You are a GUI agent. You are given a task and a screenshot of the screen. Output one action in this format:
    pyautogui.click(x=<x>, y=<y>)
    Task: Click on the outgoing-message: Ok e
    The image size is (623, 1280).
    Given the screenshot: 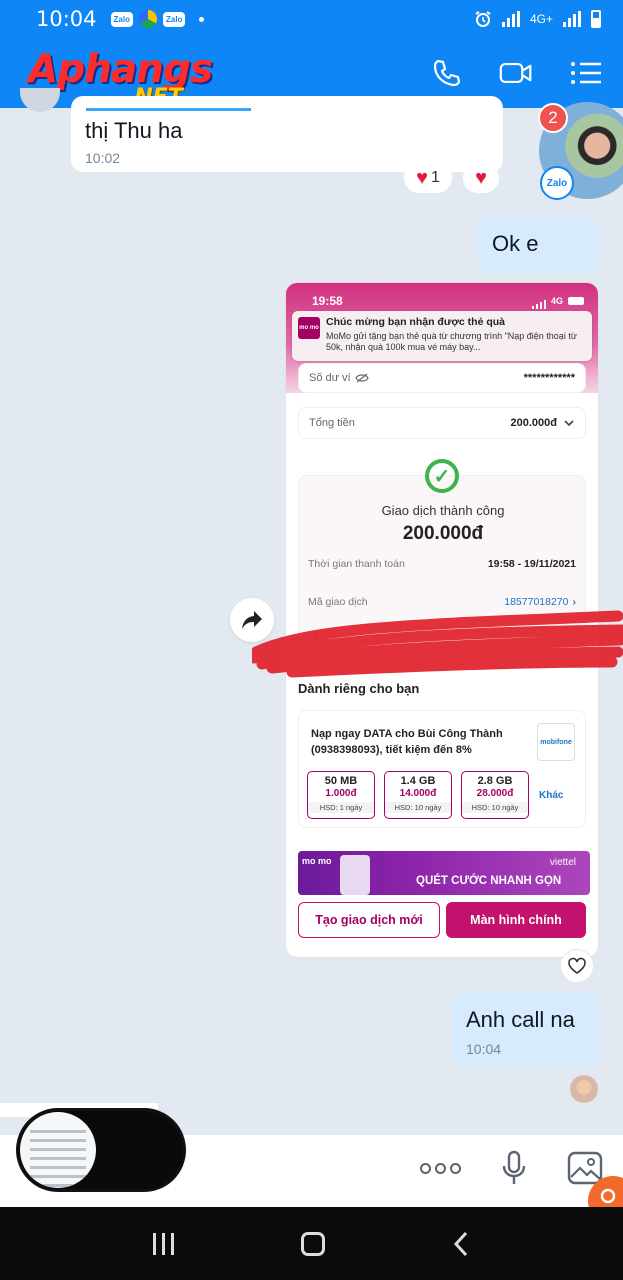 What is the action you would take?
    pyautogui.click(x=538, y=244)
    